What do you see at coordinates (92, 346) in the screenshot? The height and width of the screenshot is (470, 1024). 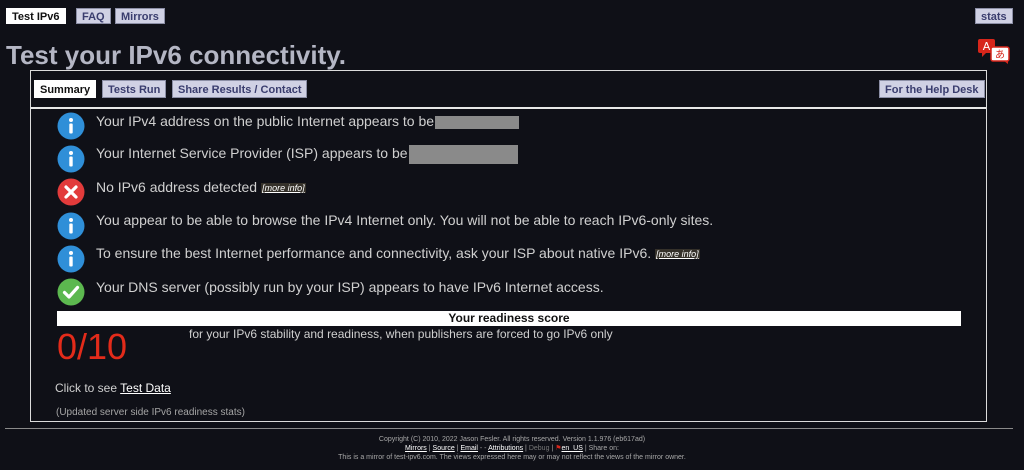 I see `readiness-score-value: 0/10` at bounding box center [92, 346].